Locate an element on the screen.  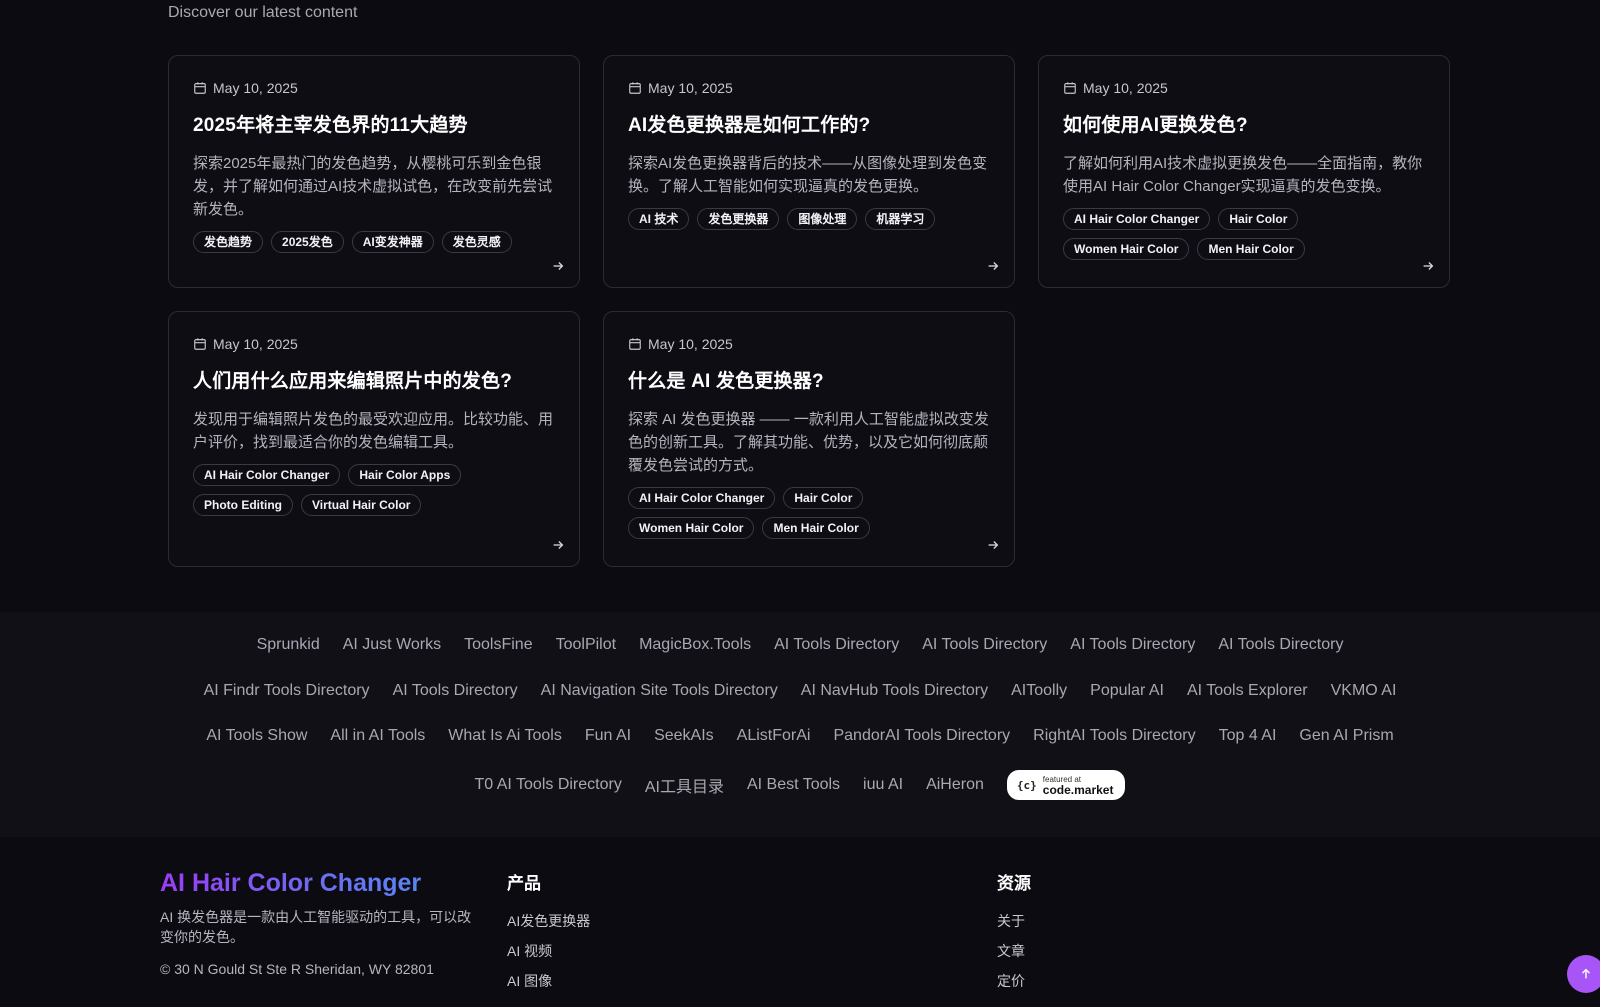
post-title: 如何使用AI更换发色? is located at coordinates (1244, 126).